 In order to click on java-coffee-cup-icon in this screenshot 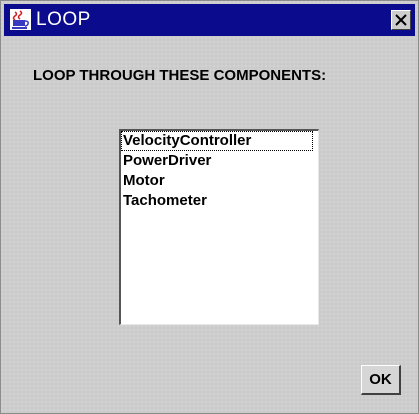, I will do `click(20, 19)`.